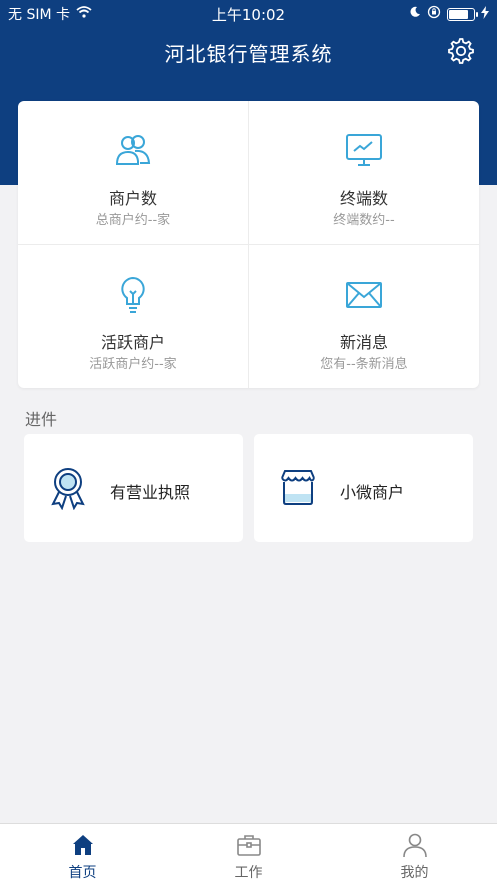 This screenshot has width=497, height=883. What do you see at coordinates (82, 873) in the screenshot?
I see `tab-label: 首页` at bounding box center [82, 873].